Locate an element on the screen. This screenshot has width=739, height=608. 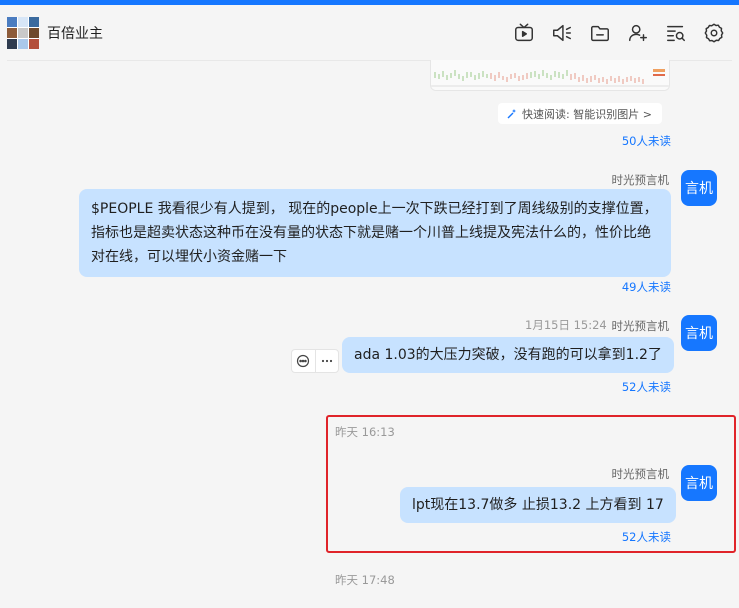
folder-icon is located at coordinates (600, 33).